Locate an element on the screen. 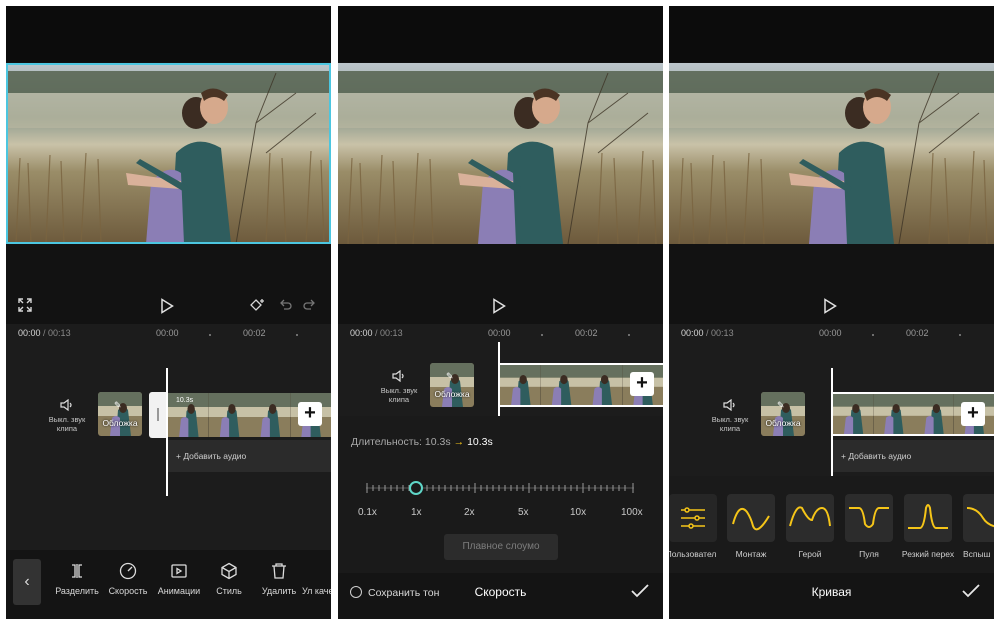 The height and width of the screenshot is (625, 1000). tool-label: Разделить is located at coordinates (77, 591).